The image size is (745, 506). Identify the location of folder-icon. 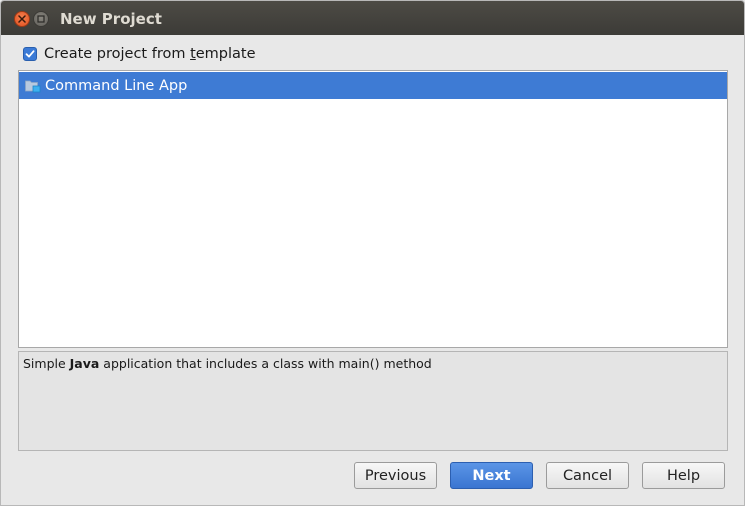
(33, 86).